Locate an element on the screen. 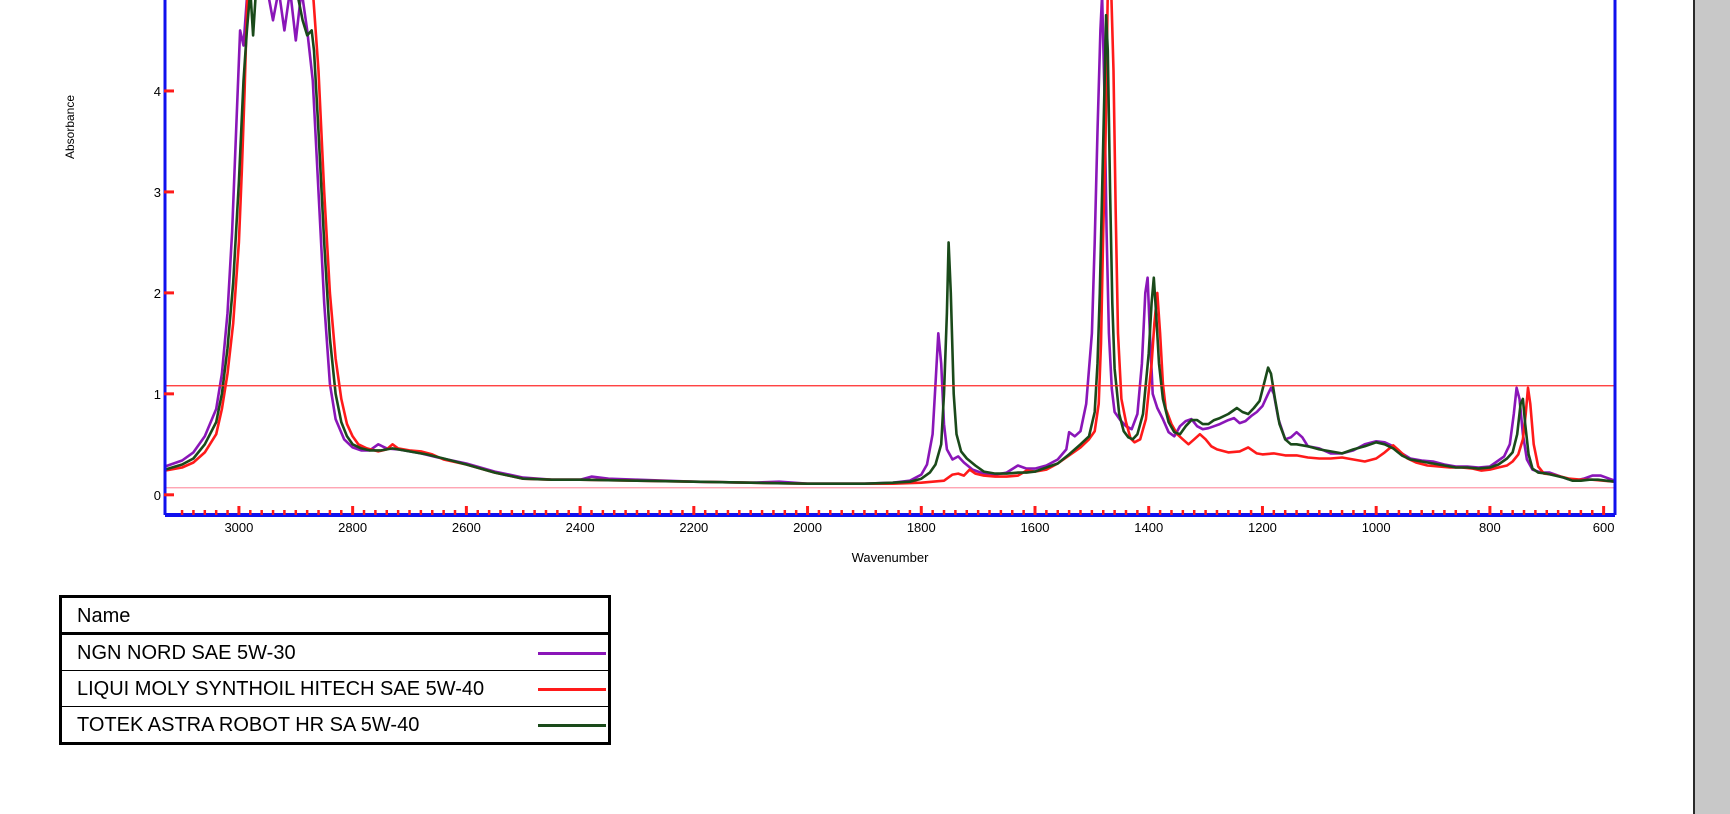 The height and width of the screenshot is (814, 1730). y-axis-label: Absorbance is located at coordinates (70, 127).